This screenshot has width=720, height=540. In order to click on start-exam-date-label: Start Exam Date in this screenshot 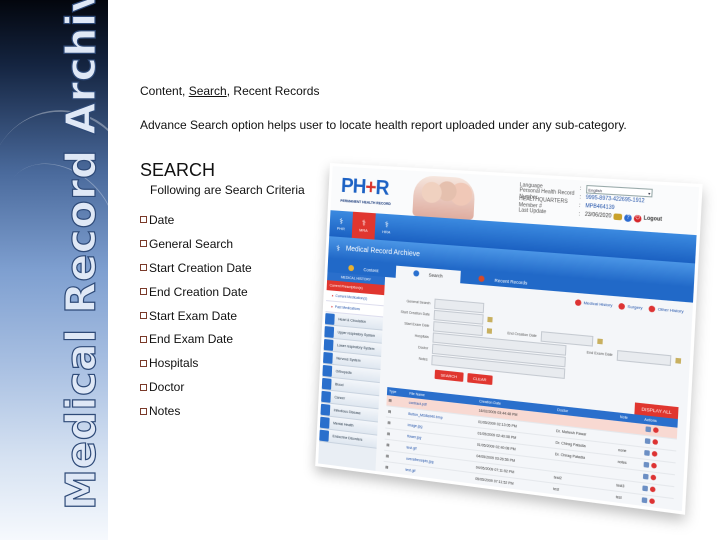, I will do `click(417, 324)`.